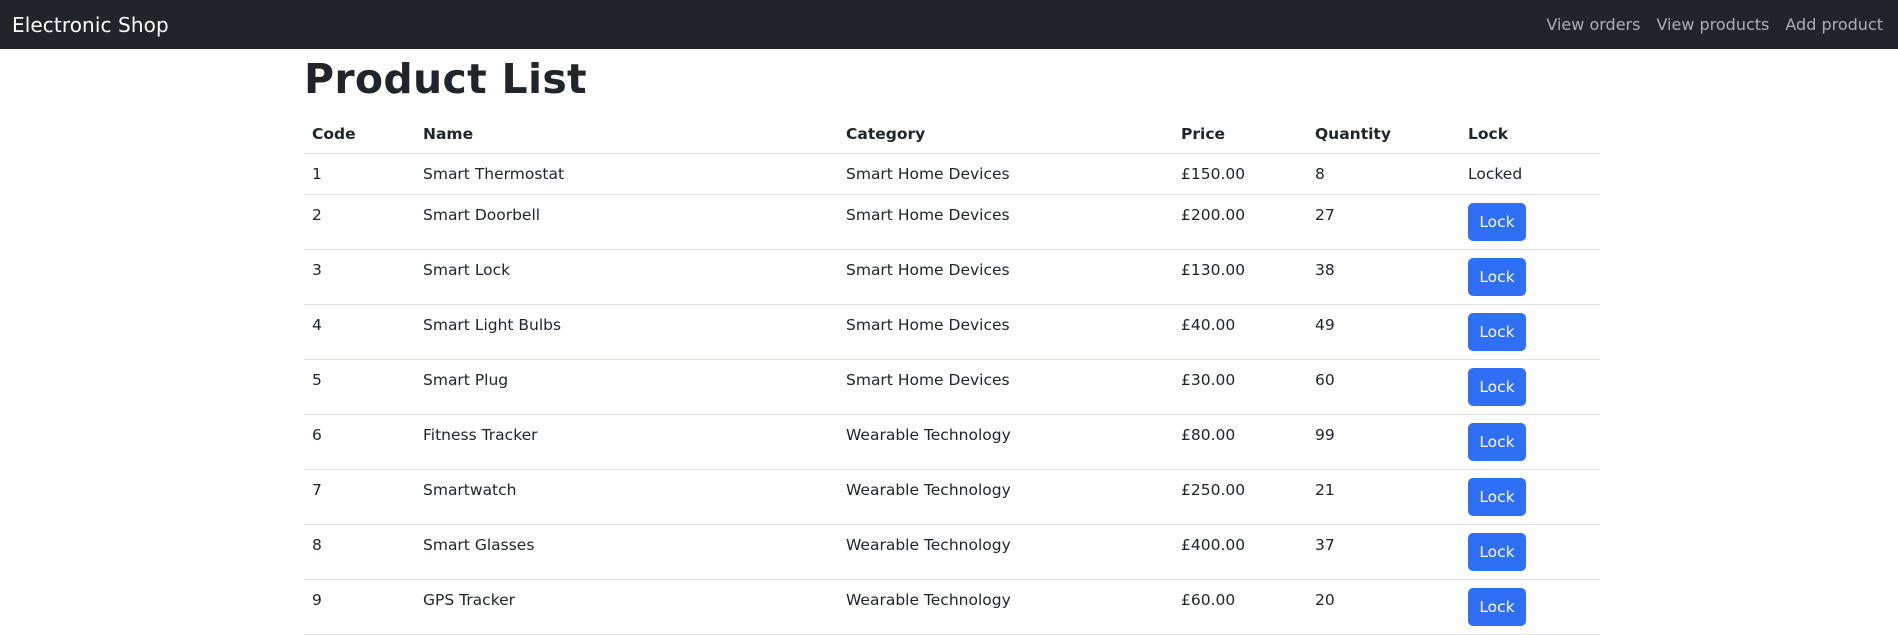 The width and height of the screenshot is (1898, 635). Describe the element at coordinates (1495, 173) in the screenshot. I see `locked-status: Locked` at that location.